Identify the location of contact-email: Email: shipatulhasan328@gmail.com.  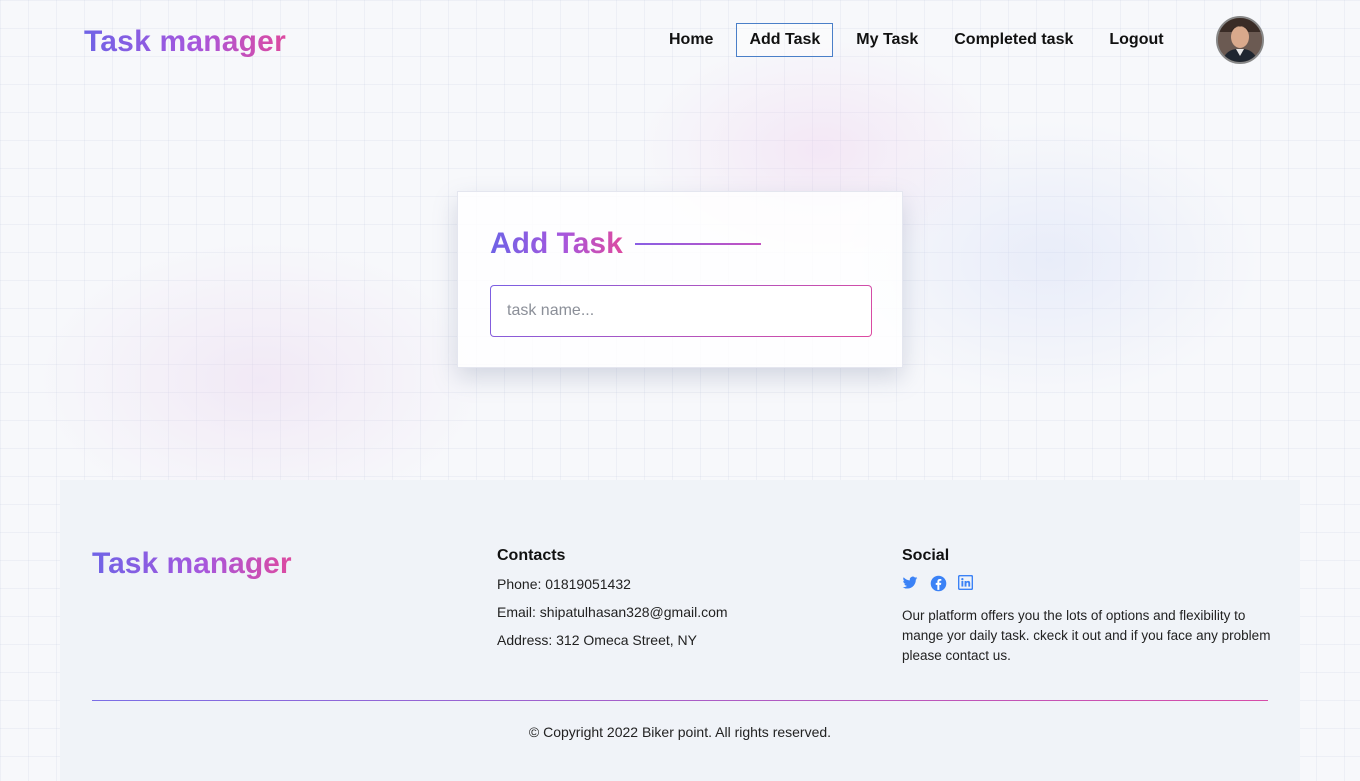
(612, 612).